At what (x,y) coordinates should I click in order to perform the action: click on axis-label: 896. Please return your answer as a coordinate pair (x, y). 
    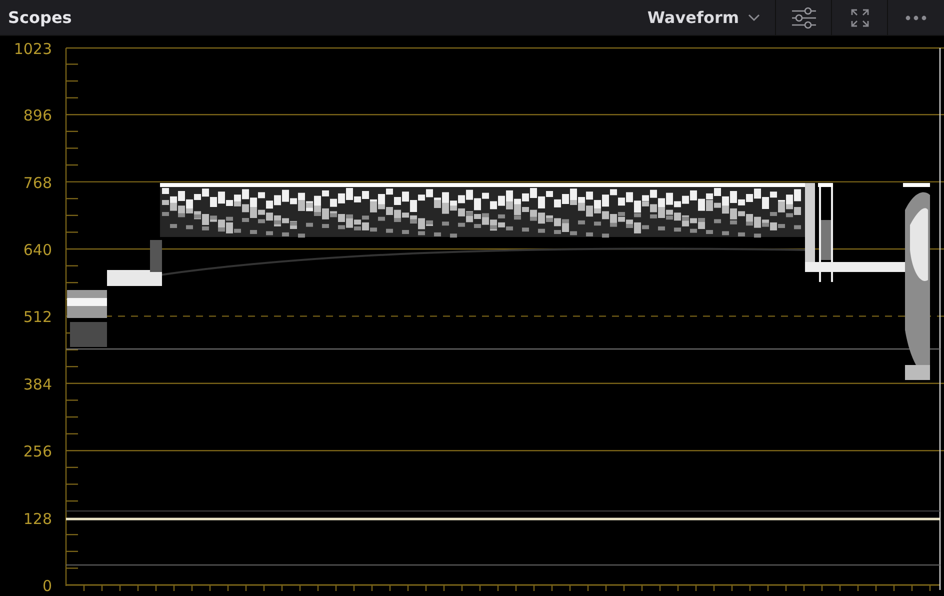
    Looking at the image, I should click on (37, 115).